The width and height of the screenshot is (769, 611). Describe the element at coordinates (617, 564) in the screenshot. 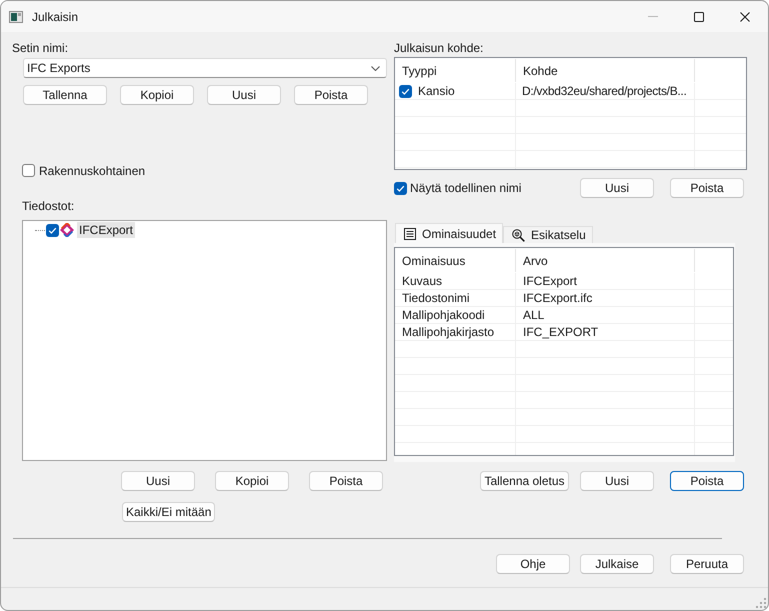

I see `push-button: Julkaise` at that location.